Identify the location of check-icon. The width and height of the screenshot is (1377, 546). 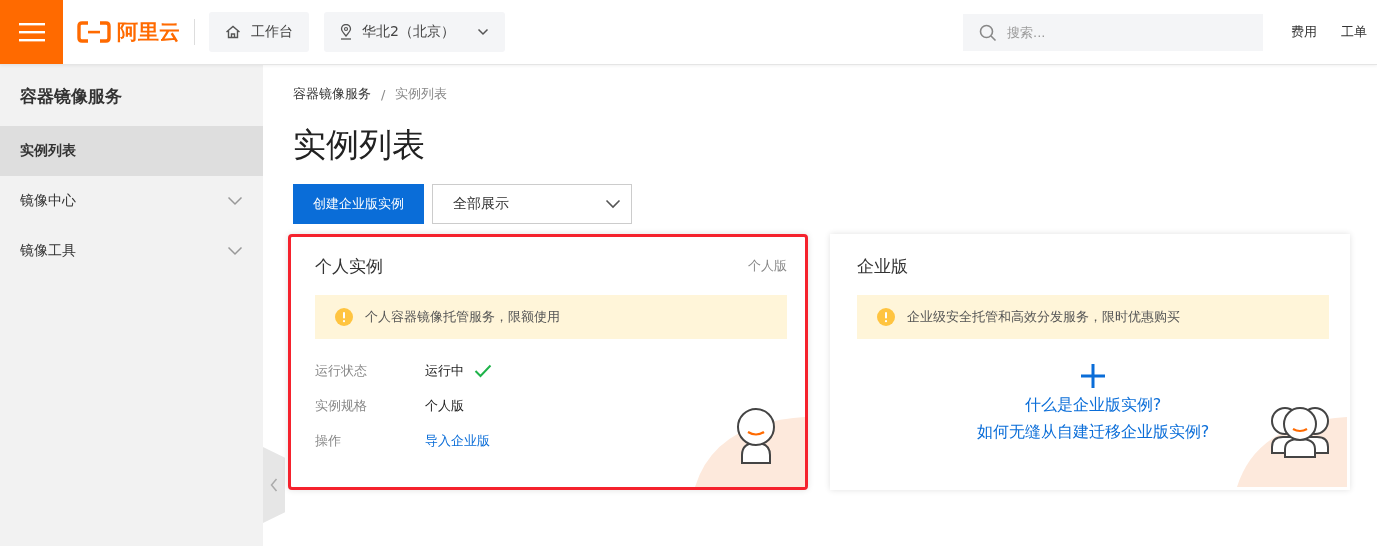
(483, 370).